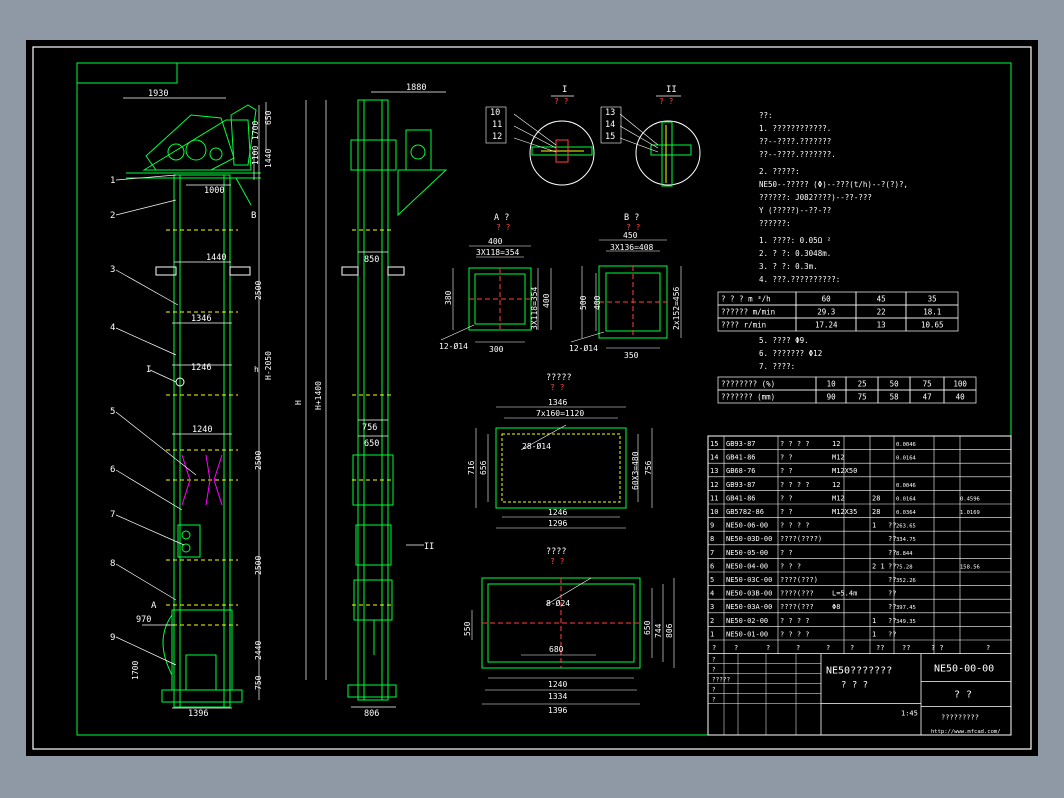 The width and height of the screenshot is (1064, 798). I want to click on bom-cell: 158.56, so click(970, 567).